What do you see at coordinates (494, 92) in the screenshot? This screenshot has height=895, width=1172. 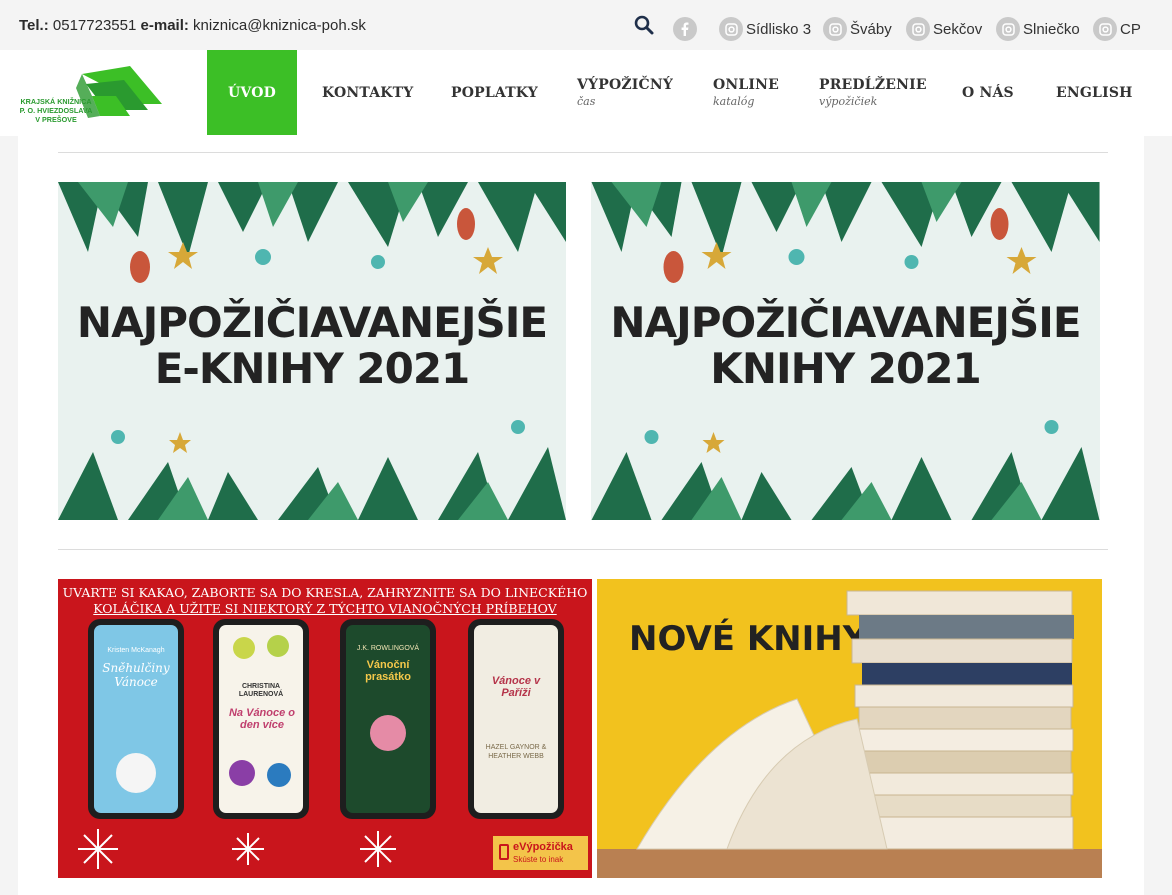 I see `nav-poplatky: POPLATKY` at bounding box center [494, 92].